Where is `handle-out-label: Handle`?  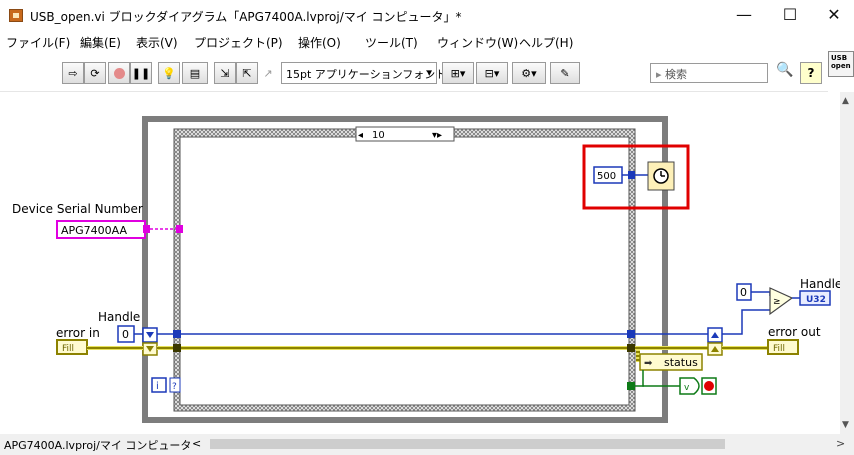 handle-out-label: Handle is located at coordinates (820, 284).